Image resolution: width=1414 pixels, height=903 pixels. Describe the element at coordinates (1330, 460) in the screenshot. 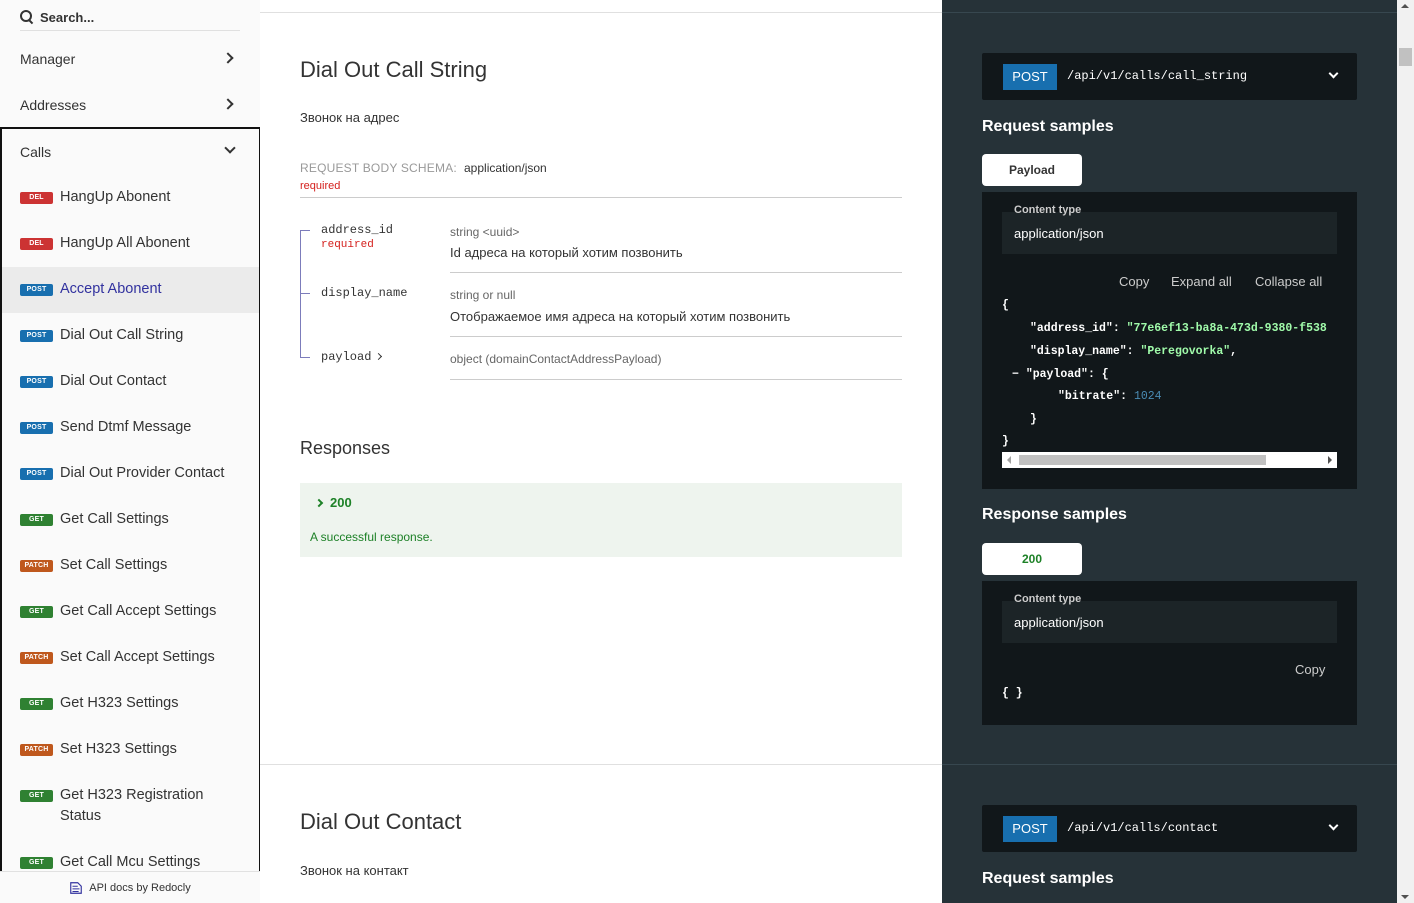

I see `arrow-right-icon` at that location.